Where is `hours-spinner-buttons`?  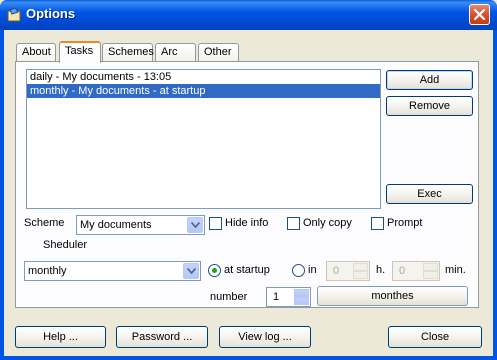 hours-spinner-buttons is located at coordinates (360, 271).